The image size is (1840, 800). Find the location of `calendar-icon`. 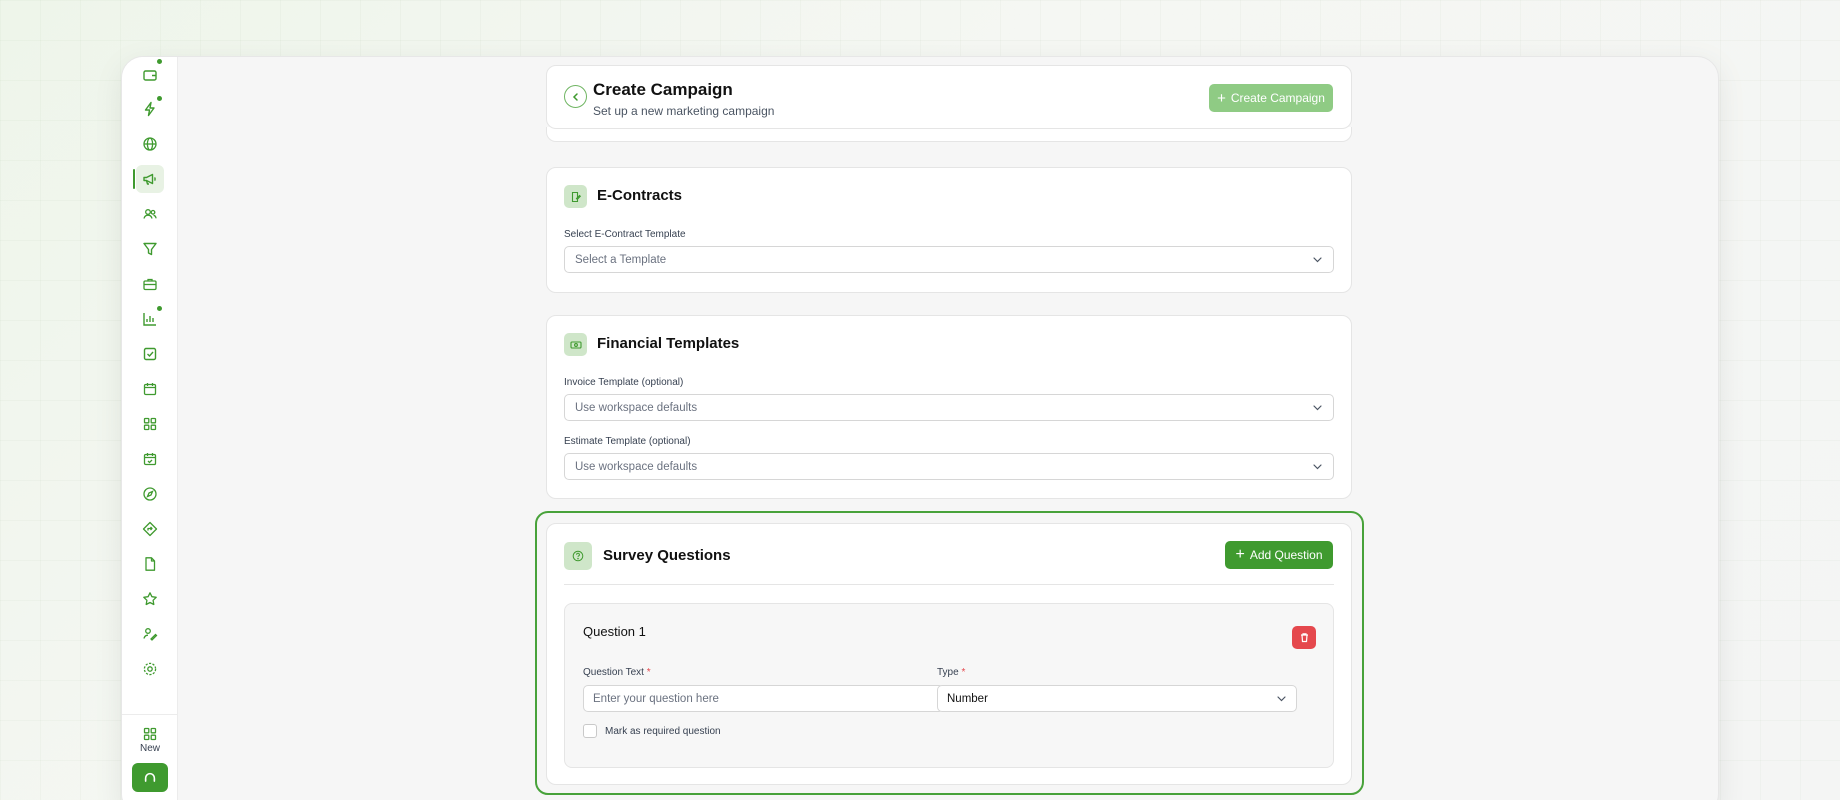

calendar-icon is located at coordinates (150, 389).